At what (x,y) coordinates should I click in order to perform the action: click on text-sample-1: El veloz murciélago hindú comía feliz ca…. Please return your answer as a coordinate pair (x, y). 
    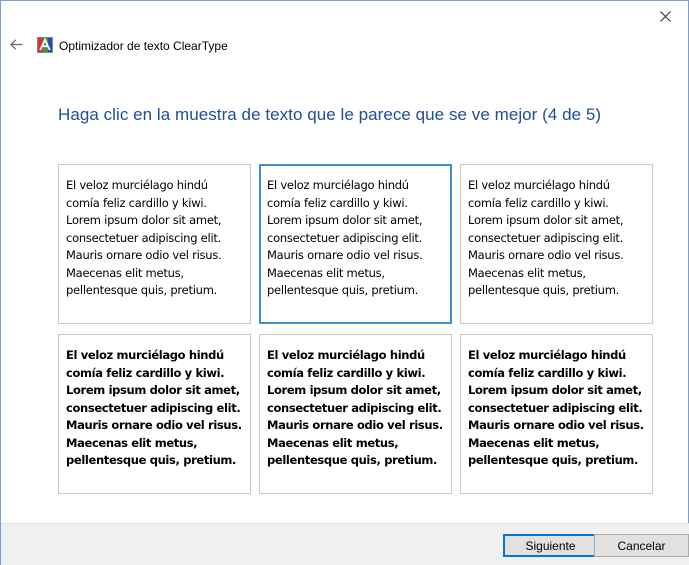
    Looking at the image, I should click on (154, 244).